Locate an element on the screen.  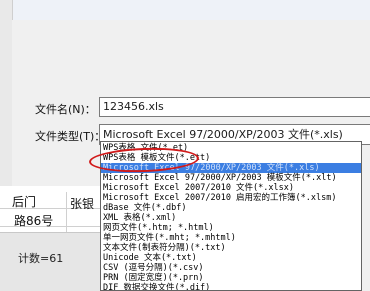
filetype-label: 文件类型(T)： is located at coordinates (70, 136).